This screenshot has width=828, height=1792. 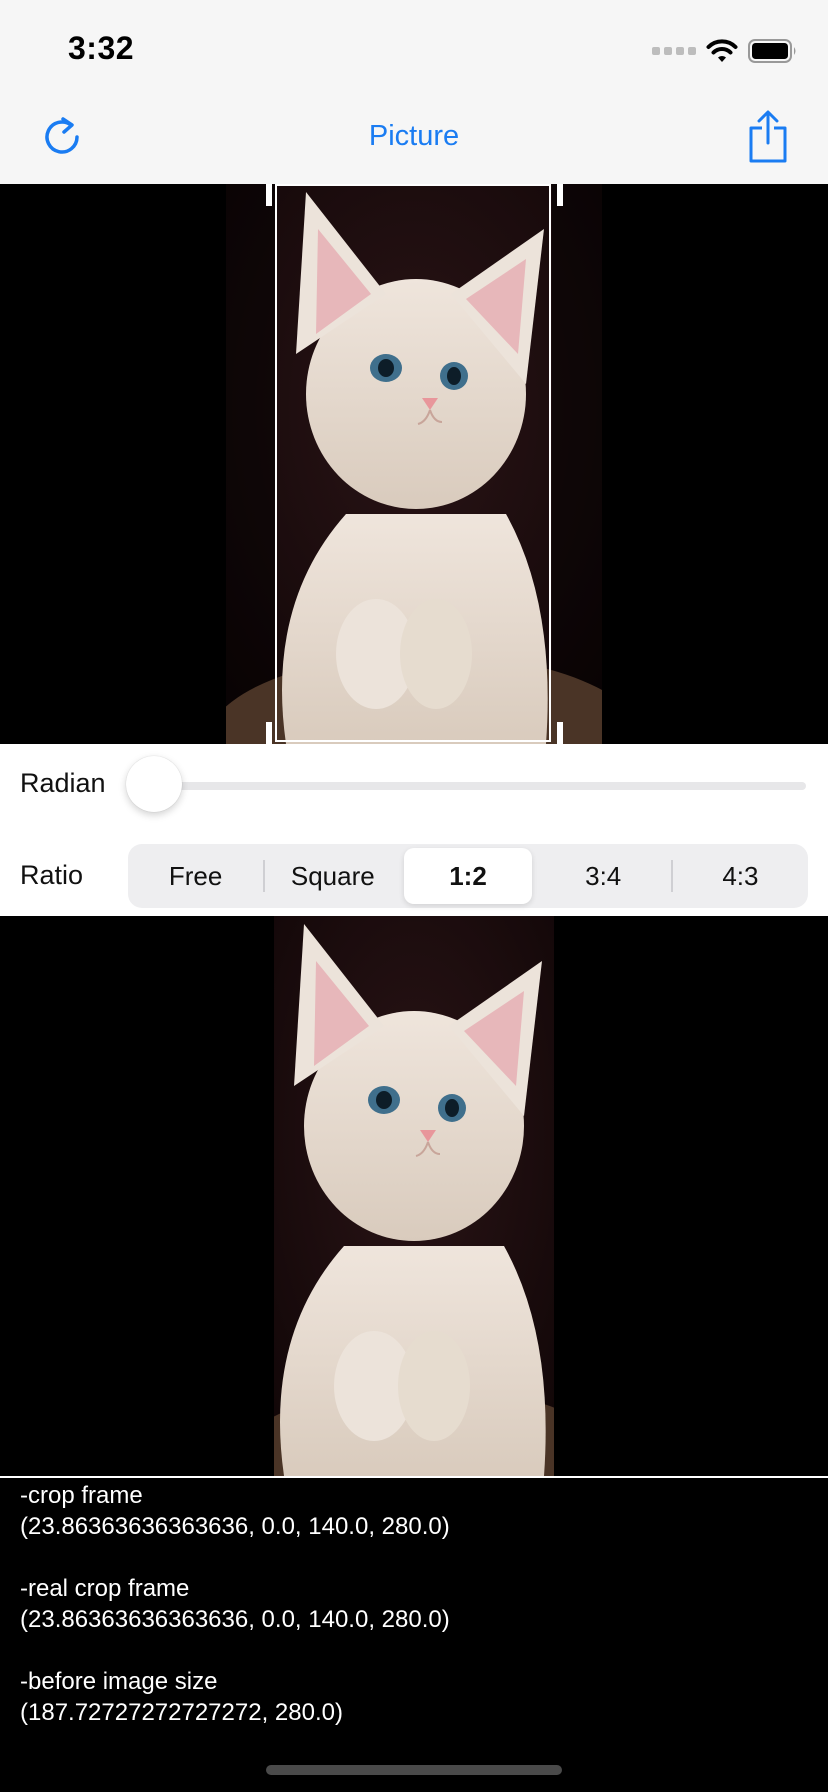 What do you see at coordinates (119, 1681) in the screenshot?
I see `before-image-size-label: -before image size` at bounding box center [119, 1681].